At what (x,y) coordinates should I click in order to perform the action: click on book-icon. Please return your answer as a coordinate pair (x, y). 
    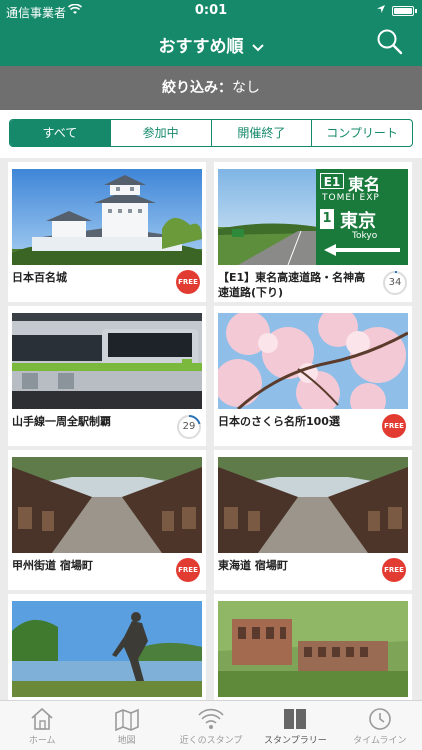
    Looking at the image, I should click on (295, 719).